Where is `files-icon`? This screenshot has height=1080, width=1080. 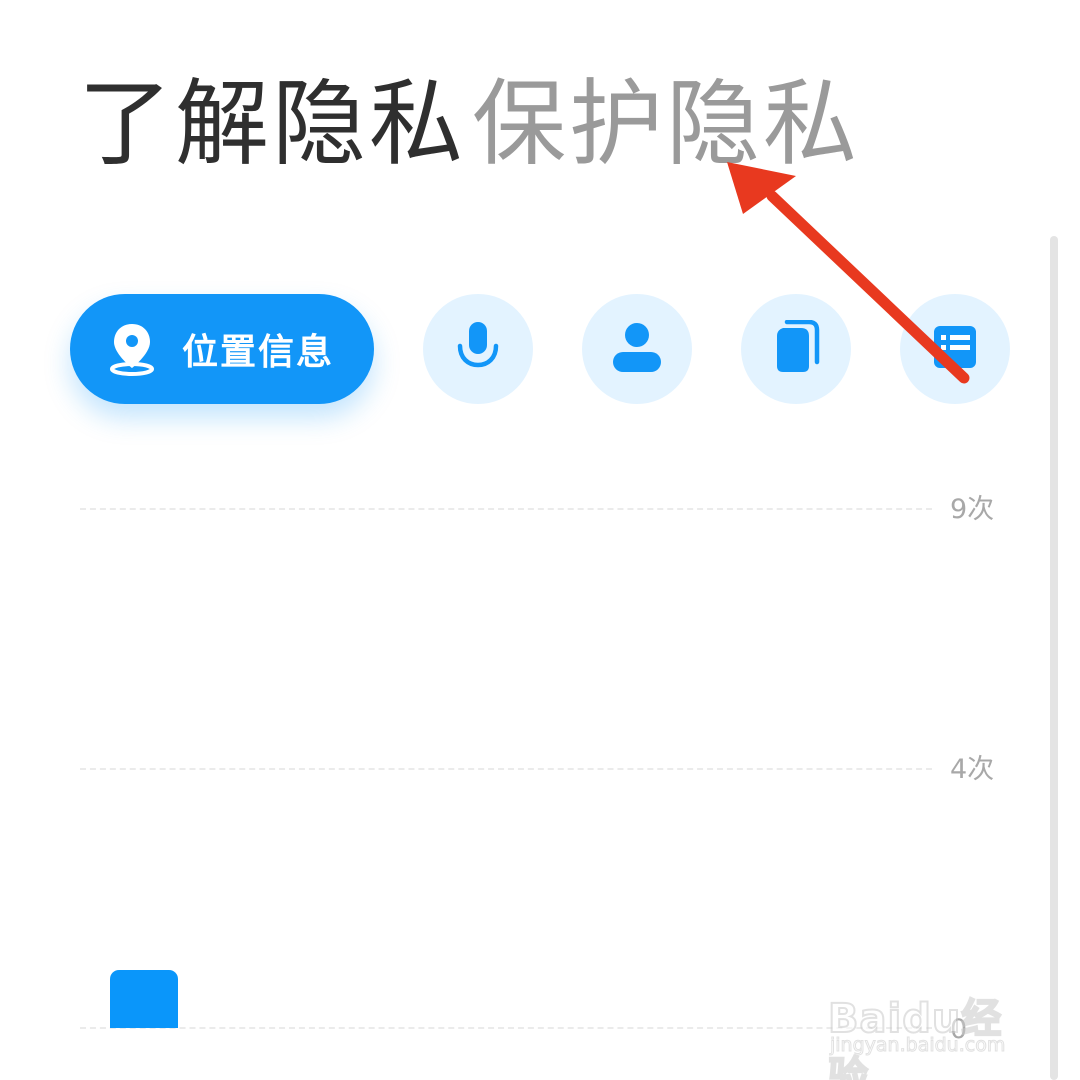
files-icon is located at coordinates (796, 348).